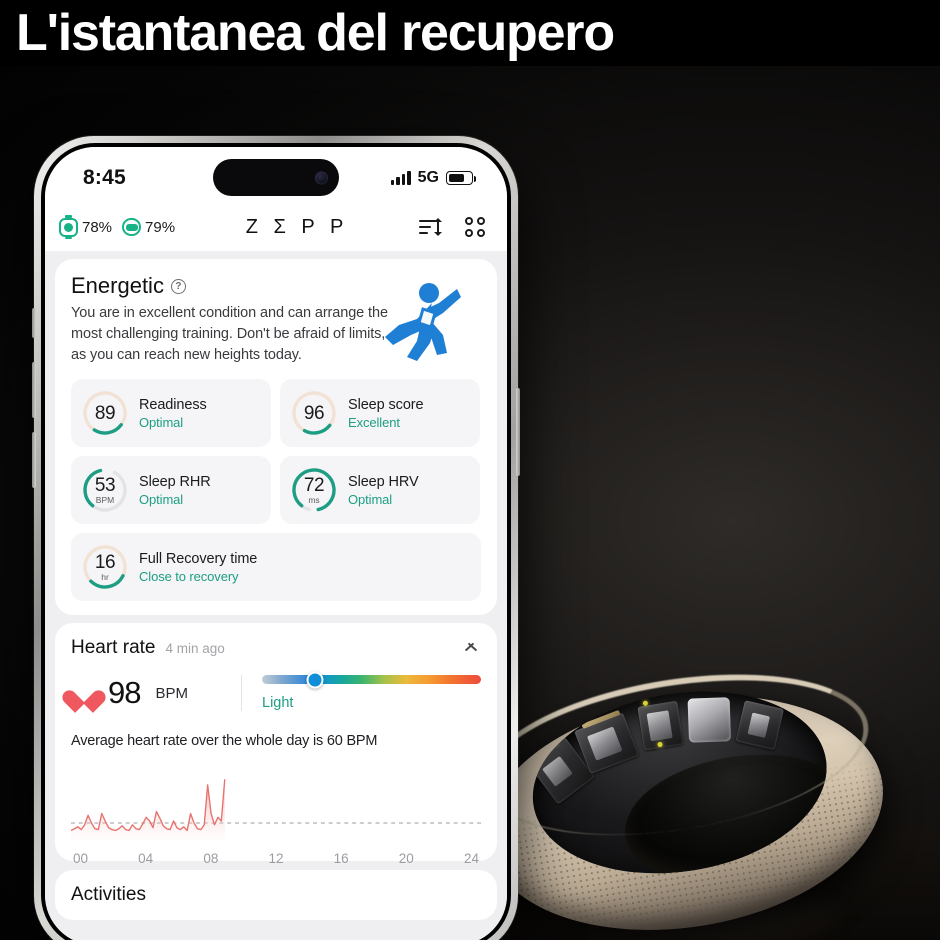  I want to click on full-recovery-gauge: 16 hr, so click(105, 567).